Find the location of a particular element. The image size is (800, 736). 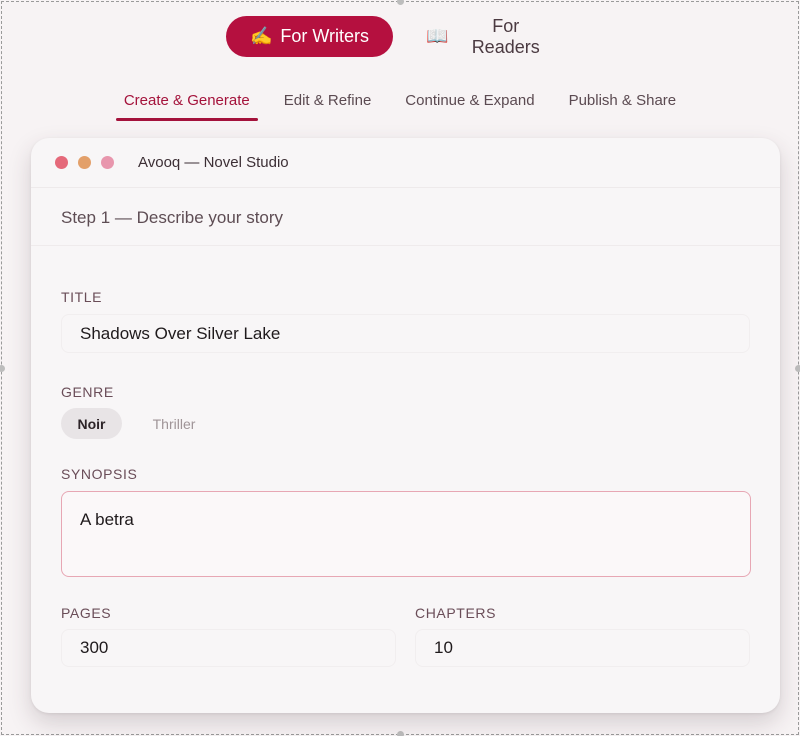

for-writers-label: For Writers is located at coordinates (325, 36).